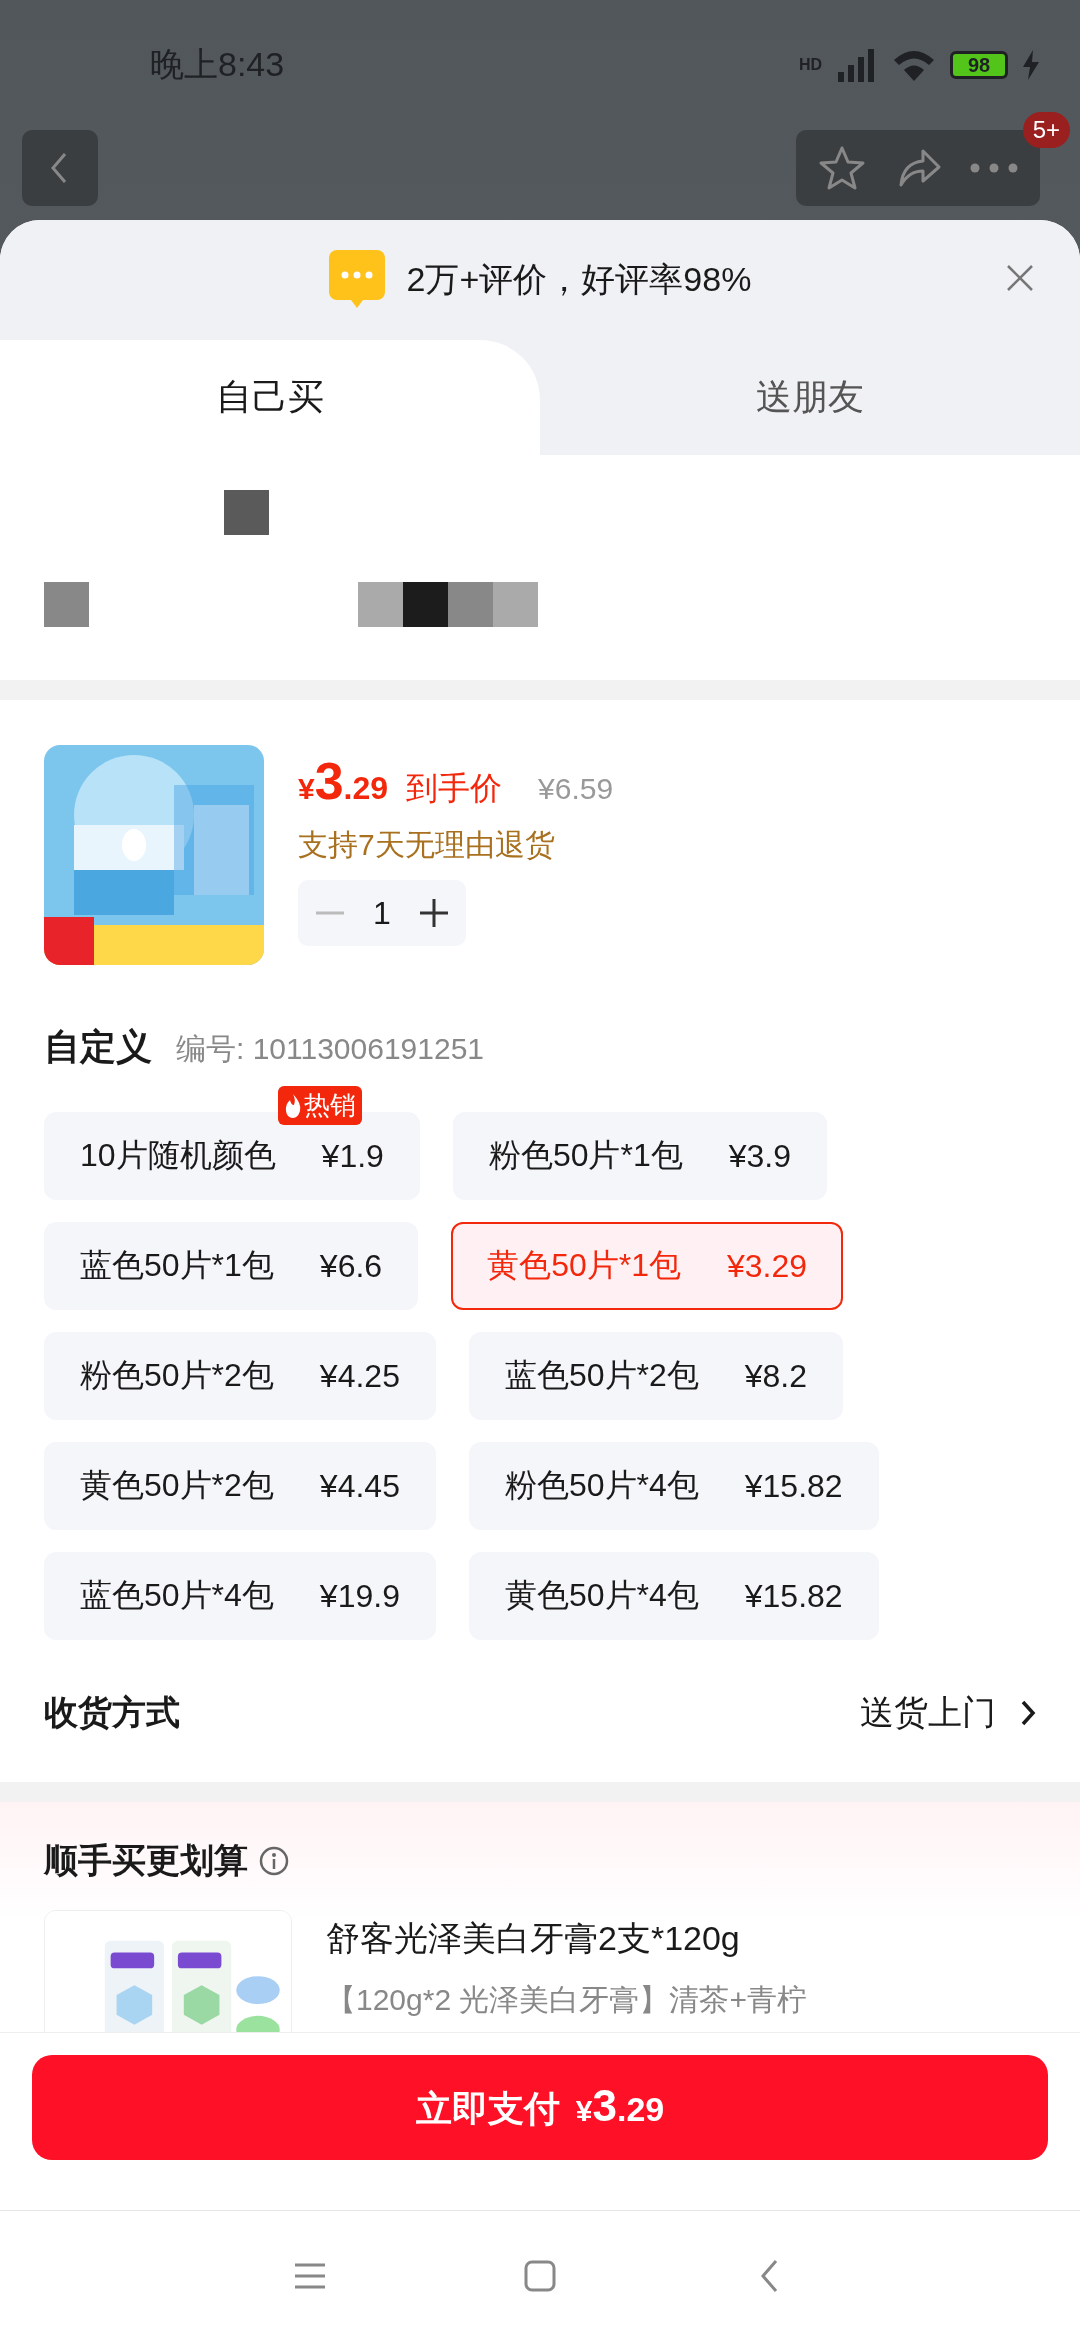 This screenshot has width=1080, height=2340. What do you see at coordinates (1046, 130) in the screenshot?
I see `notification-badge: 5+` at bounding box center [1046, 130].